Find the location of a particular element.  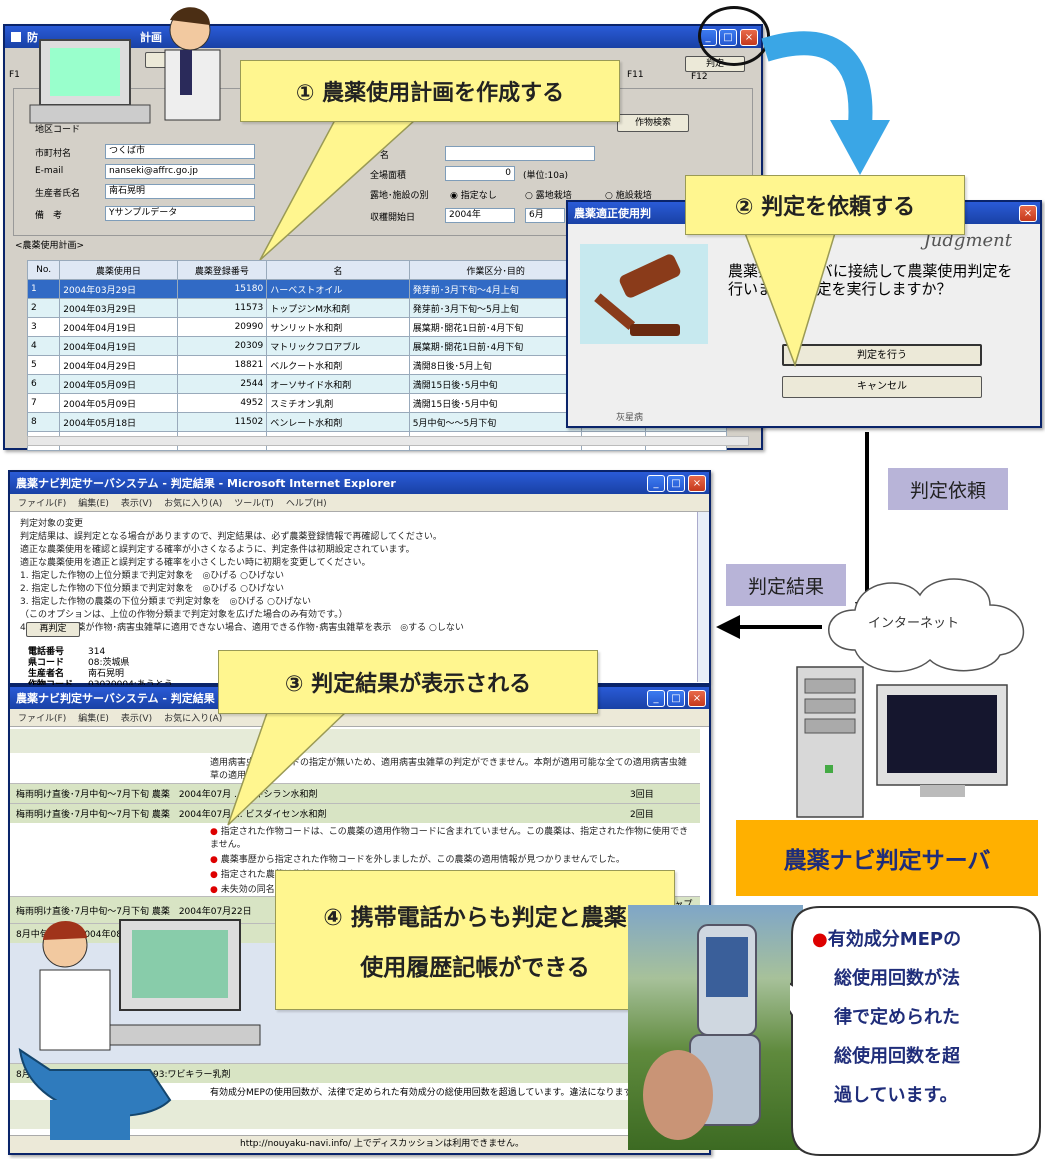

table-cell: 1 is located at coordinates (43, 289).